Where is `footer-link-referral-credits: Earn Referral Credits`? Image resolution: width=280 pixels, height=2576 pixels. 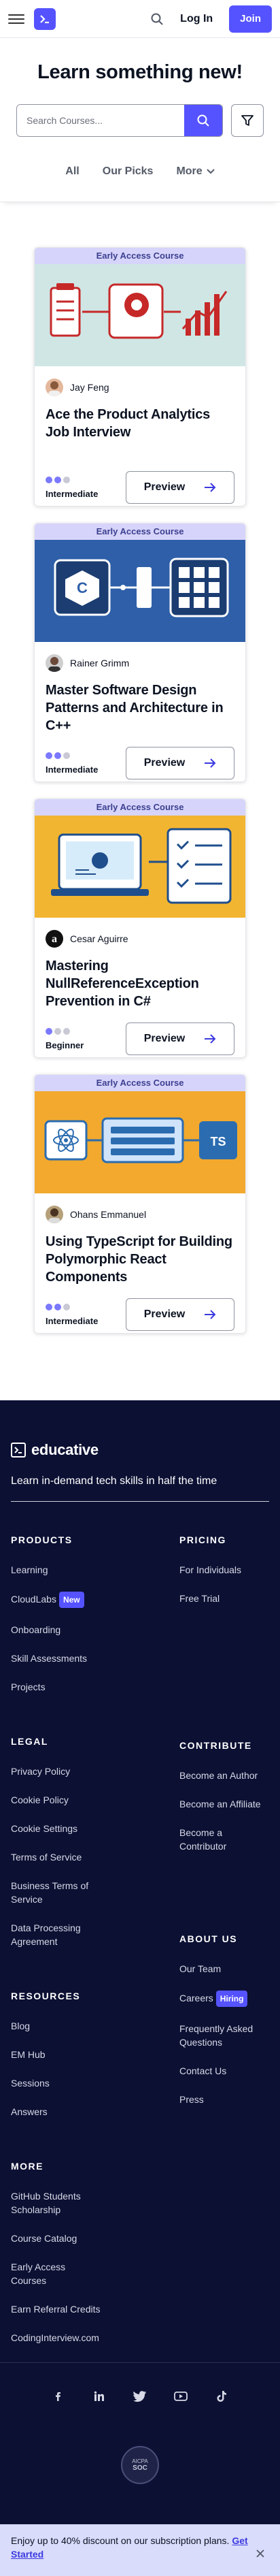
footer-link-referral-credits: Earn Referral Credits is located at coordinates (95, 2309).